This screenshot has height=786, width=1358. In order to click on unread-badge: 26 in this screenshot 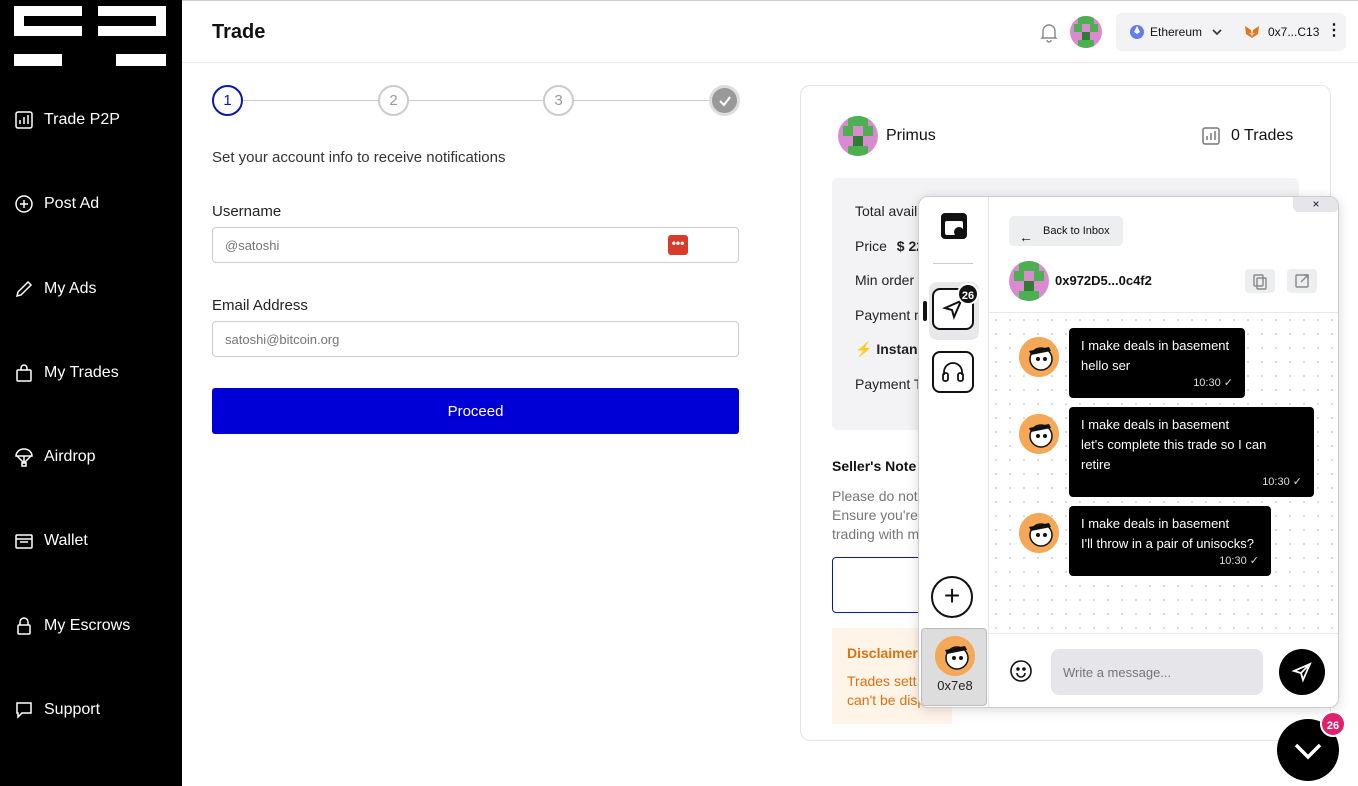, I will do `click(968, 294)`.